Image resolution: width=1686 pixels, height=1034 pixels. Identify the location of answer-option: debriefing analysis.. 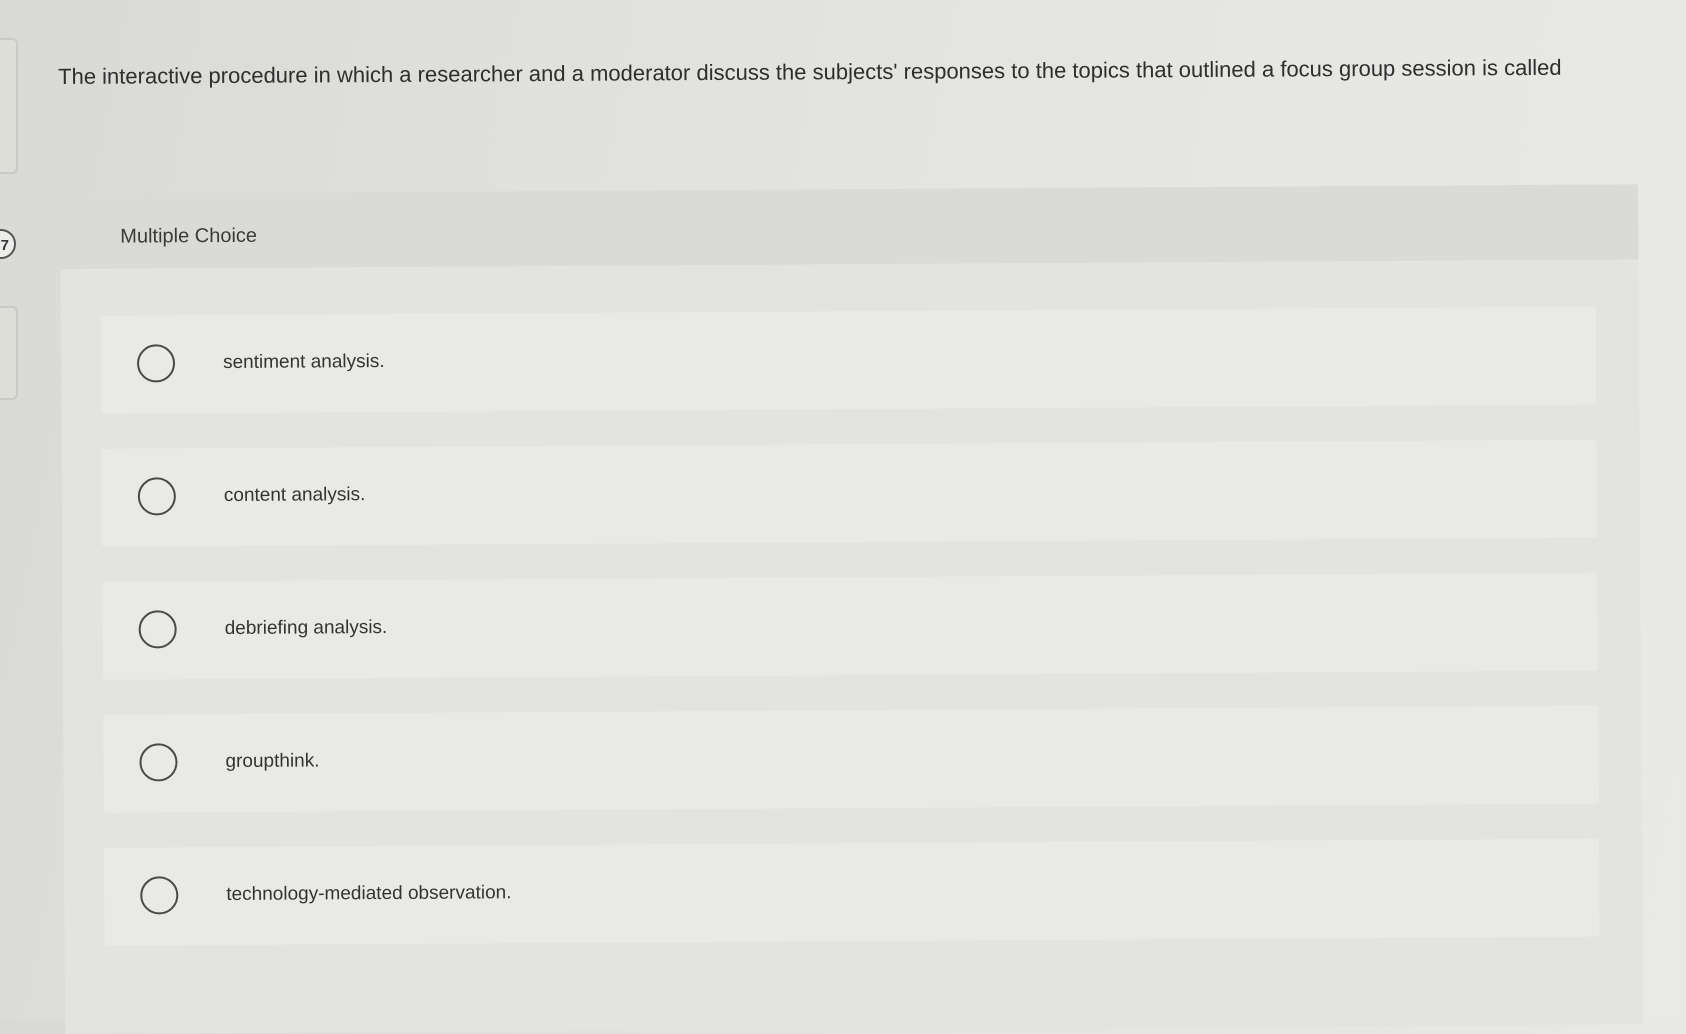
(850, 626).